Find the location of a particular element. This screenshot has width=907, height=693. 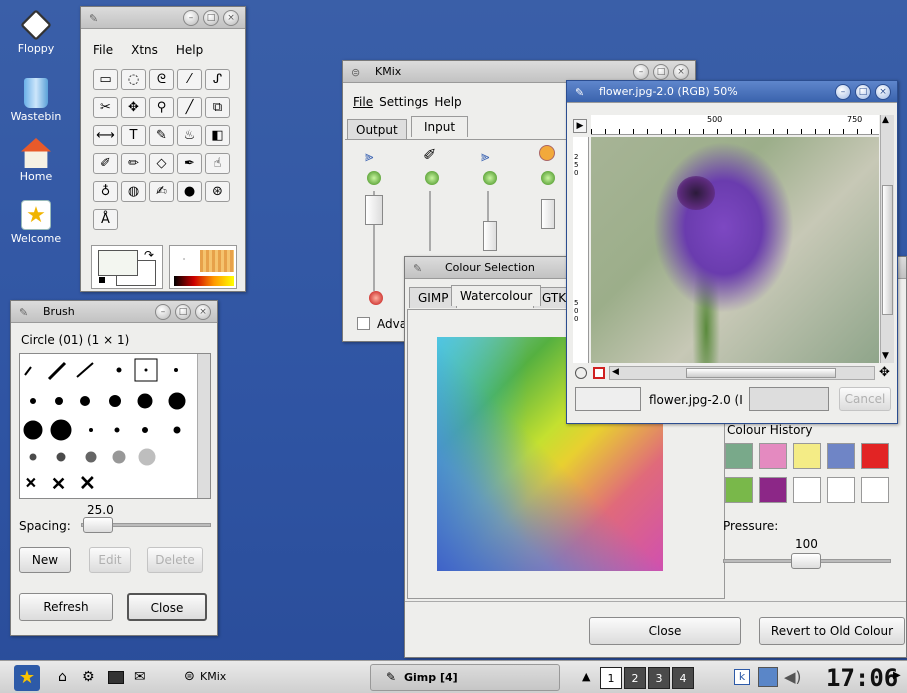

tray-icon is located at coordinates (768, 677).